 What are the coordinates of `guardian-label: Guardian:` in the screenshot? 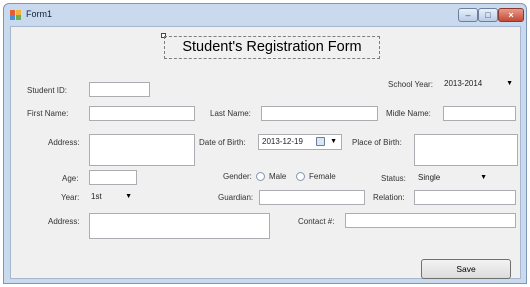 It's located at (236, 197).